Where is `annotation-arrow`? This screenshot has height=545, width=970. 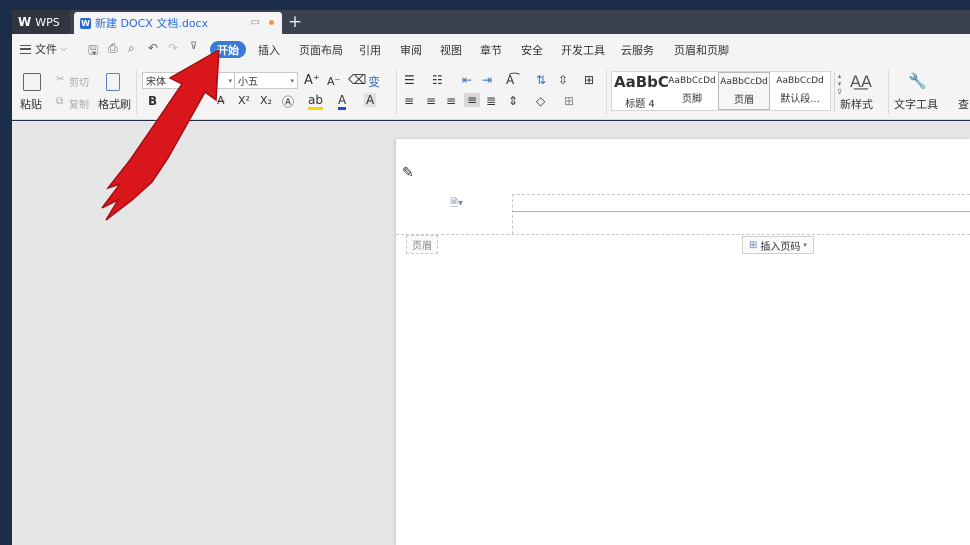
annotation-arrow is located at coordinates (160, 135).